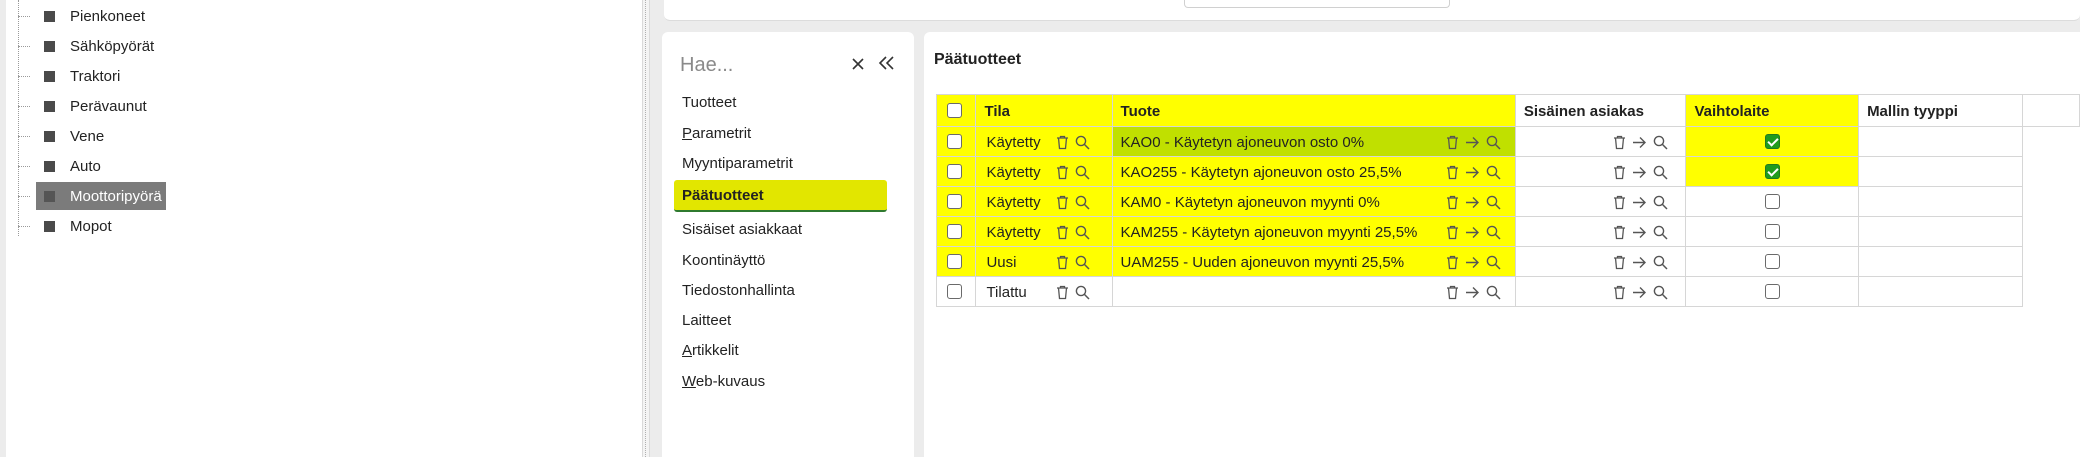  Describe the element at coordinates (723, 385) in the screenshot. I see `nav-item: Web-kuvaus` at that location.